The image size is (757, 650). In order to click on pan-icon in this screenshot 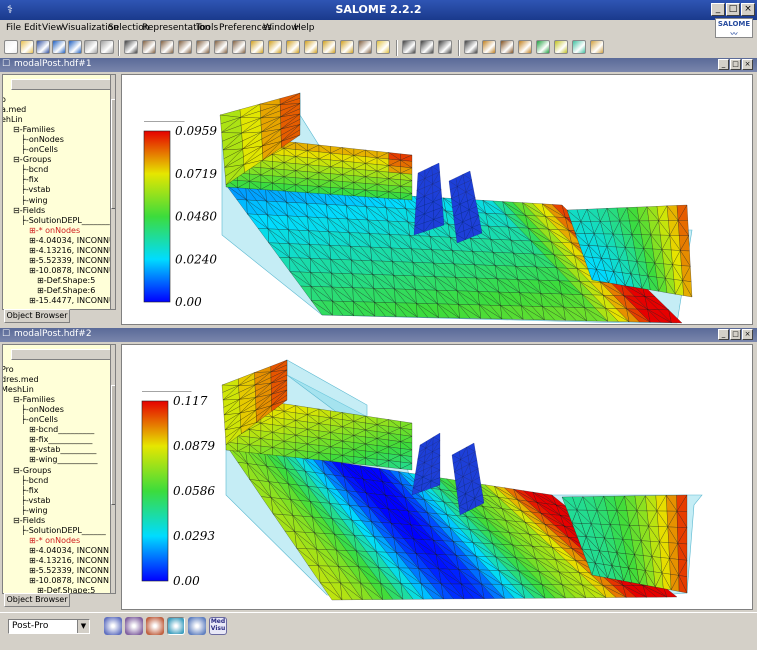, I will do `click(203, 47)`.